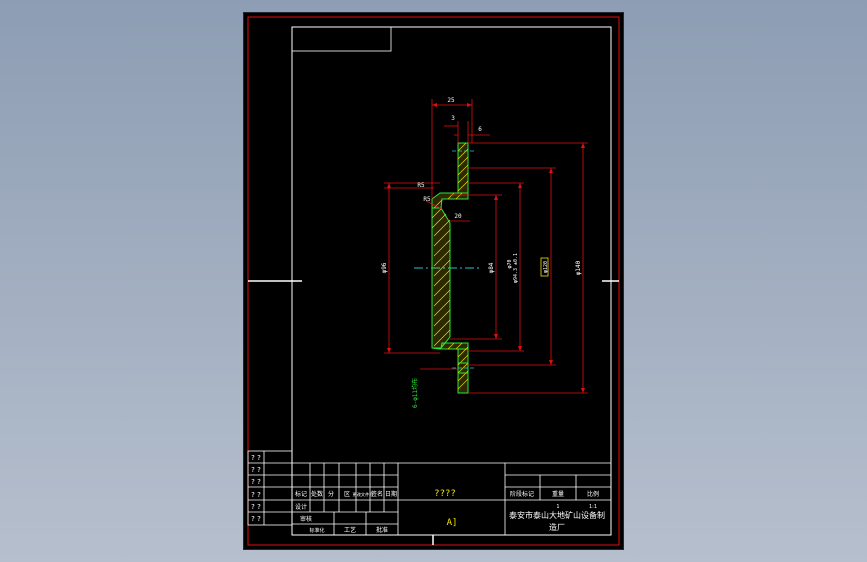 The image size is (867, 562). I want to click on dim-bore: φ96, so click(384, 267).